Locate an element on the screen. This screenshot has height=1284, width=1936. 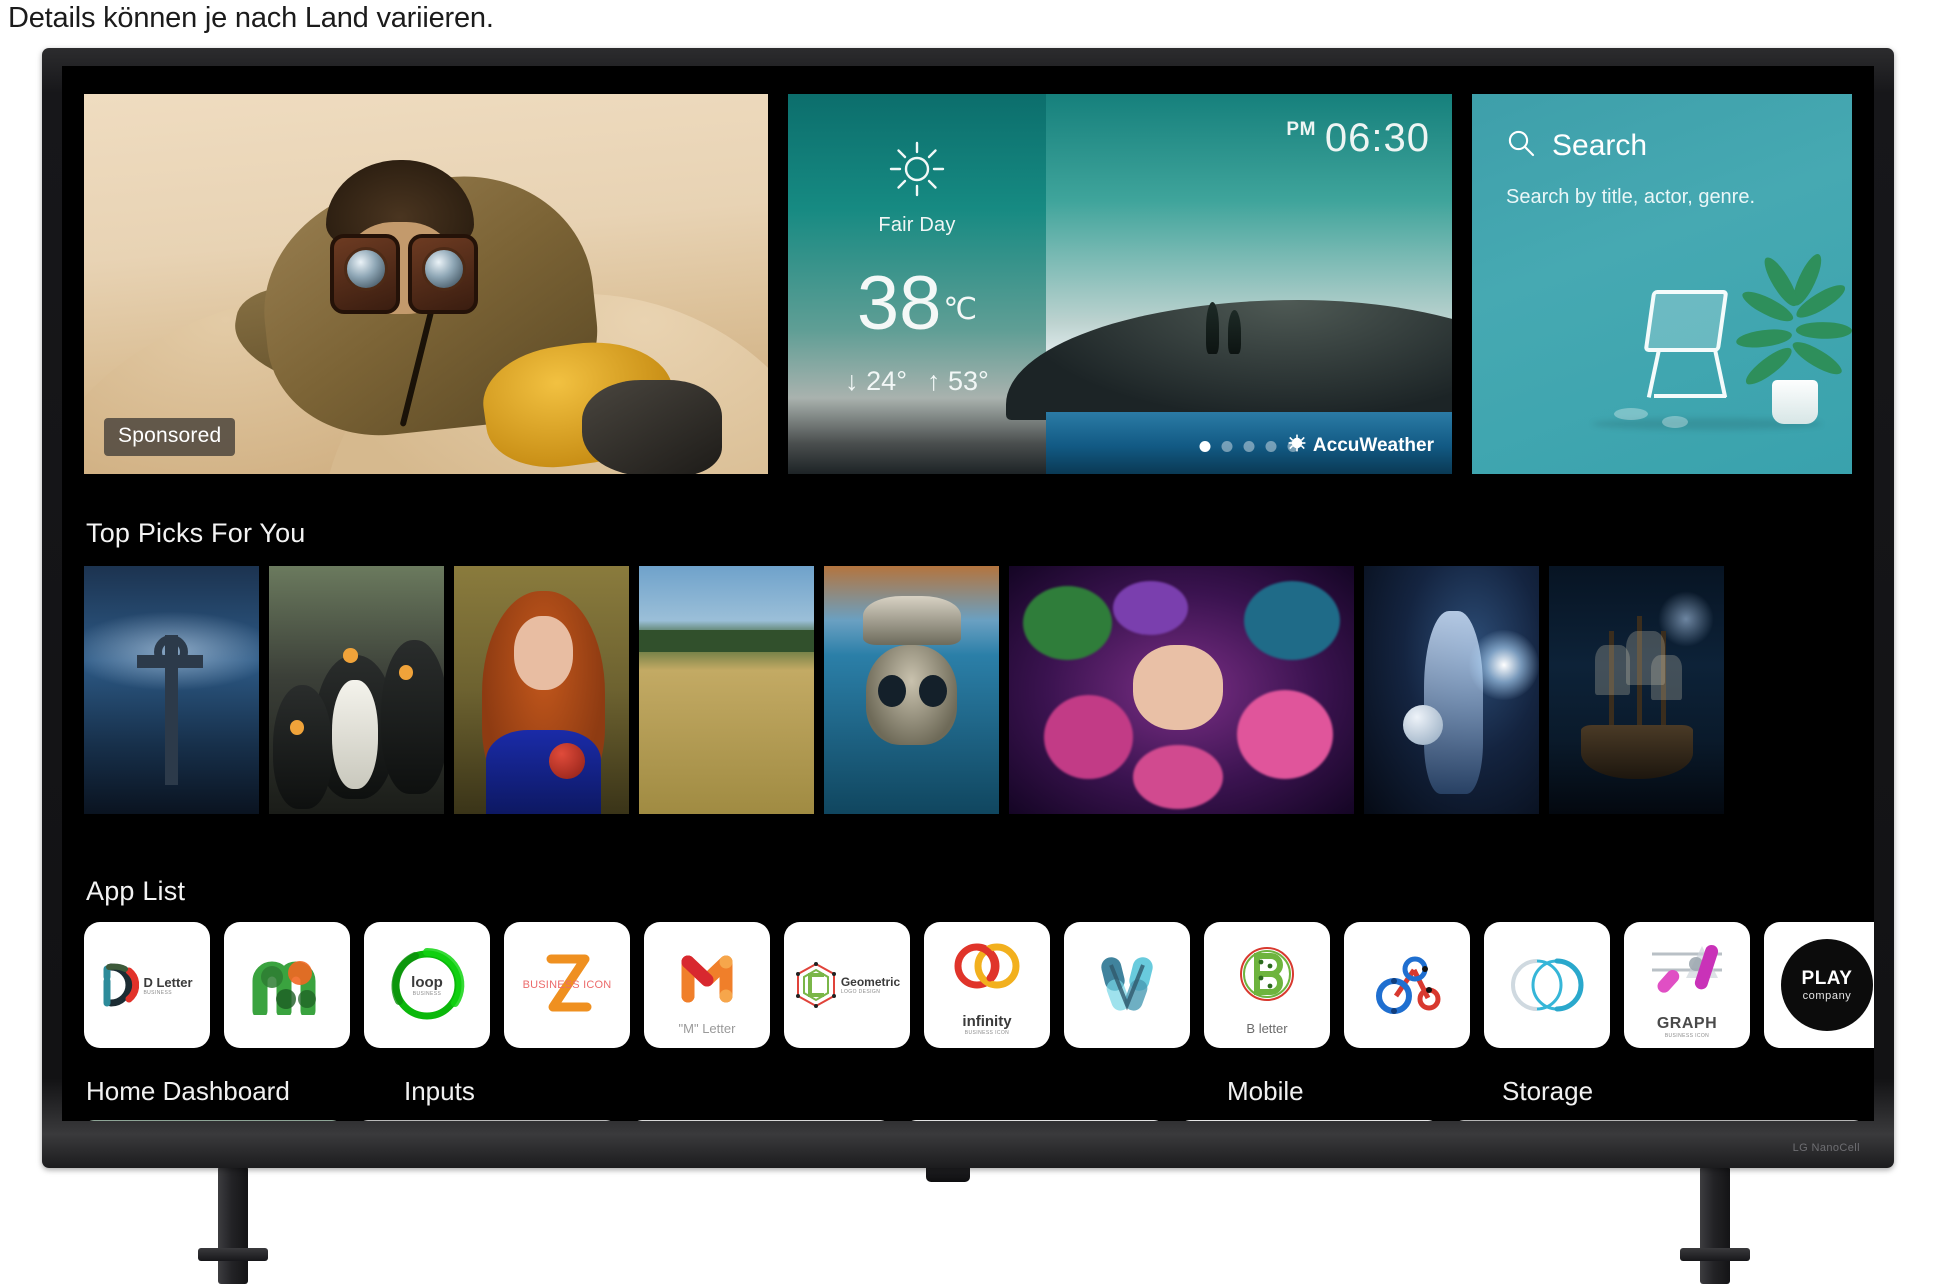
soccer-player-thumbnail is located at coordinates (1451, 690).